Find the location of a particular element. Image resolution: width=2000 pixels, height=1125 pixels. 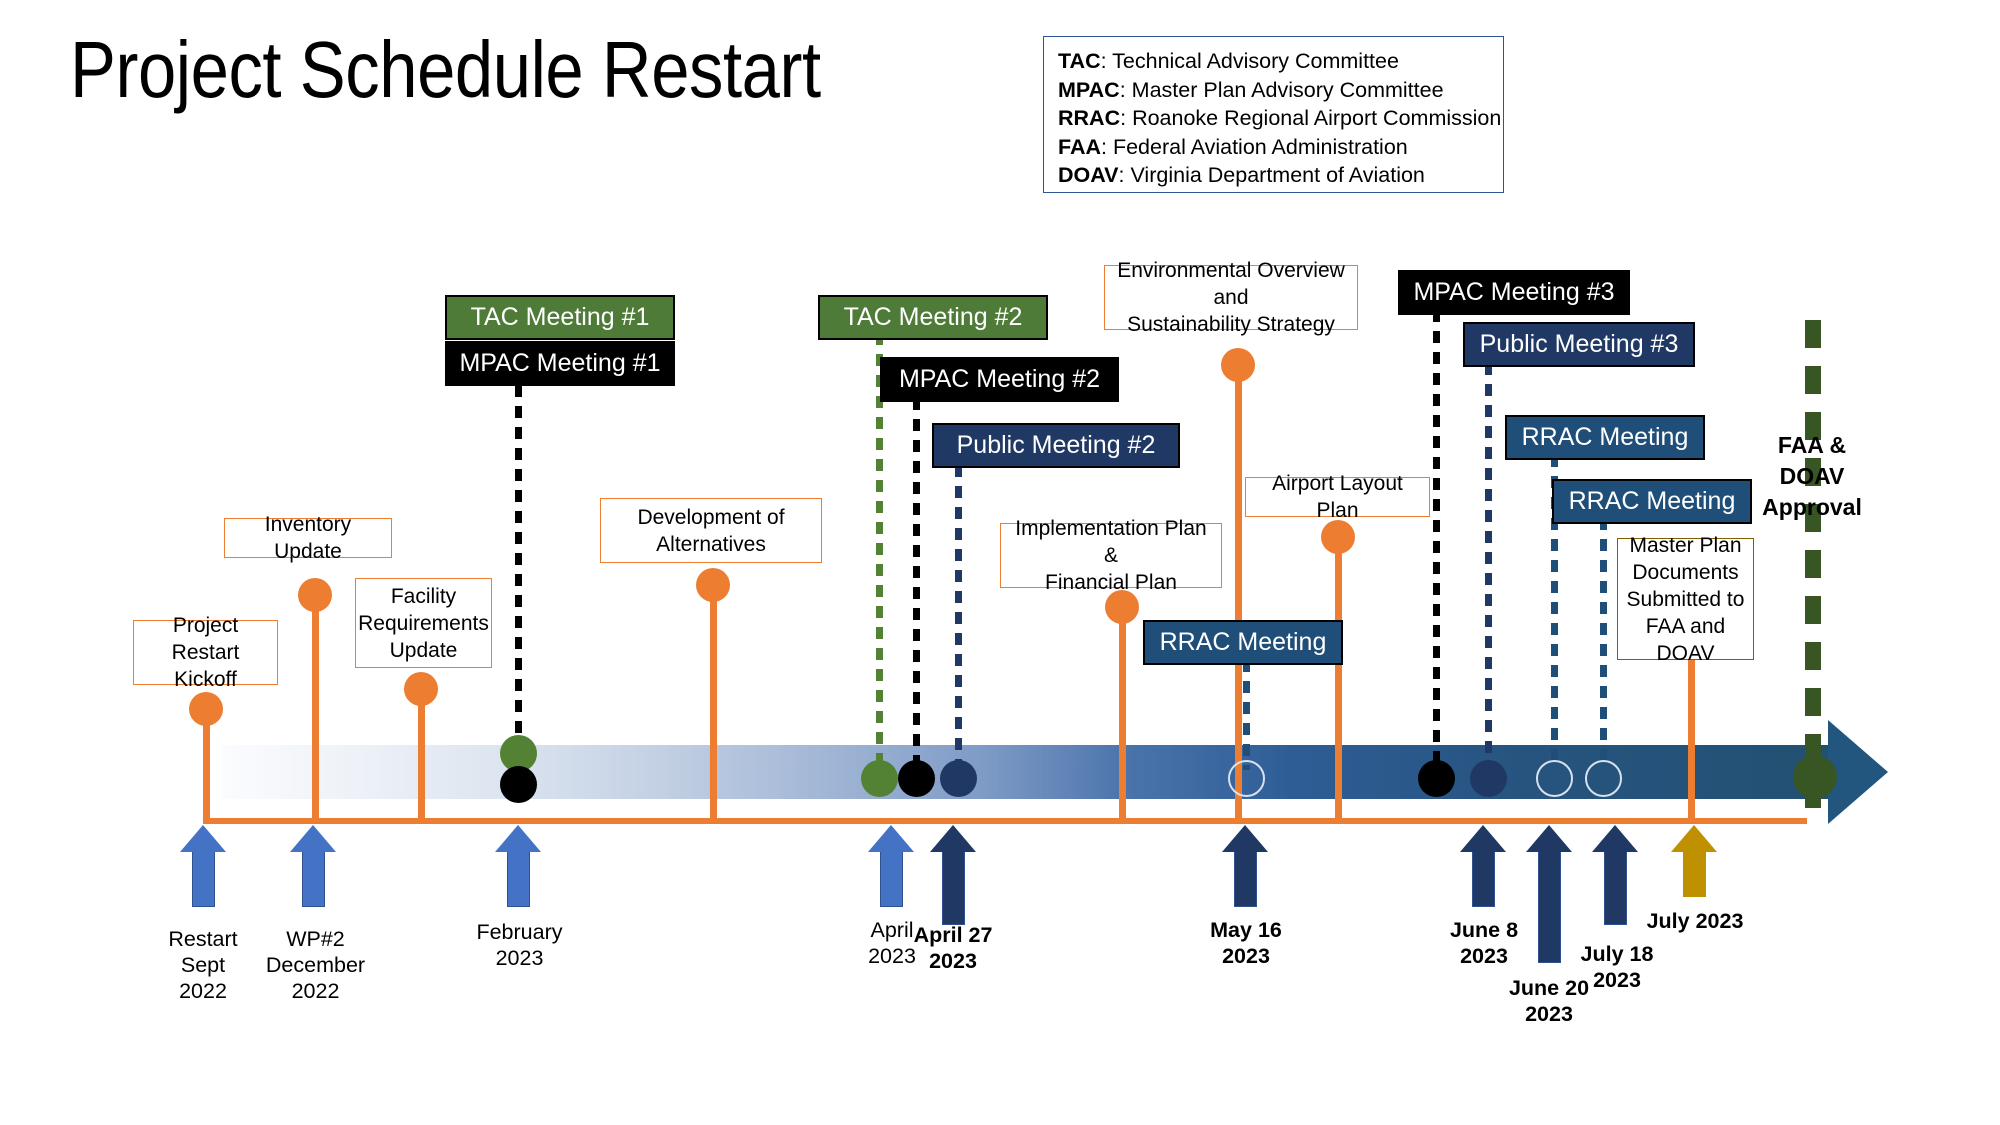

chip-tac-meeting-2: TAC Meeting #2 is located at coordinates (933, 317).